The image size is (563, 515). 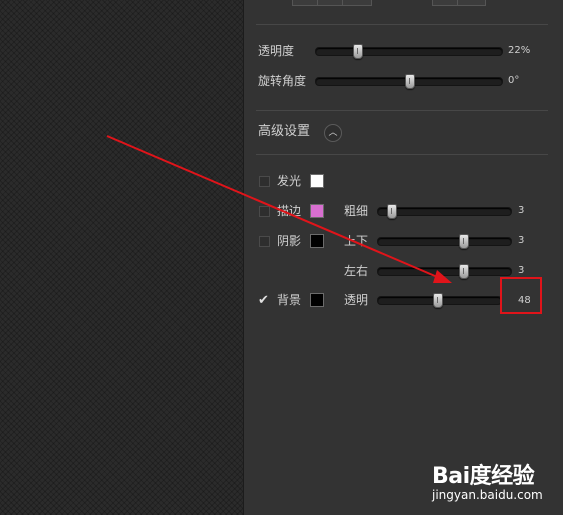 What do you see at coordinates (355, 2) in the screenshot?
I see `align-right-icon` at bounding box center [355, 2].